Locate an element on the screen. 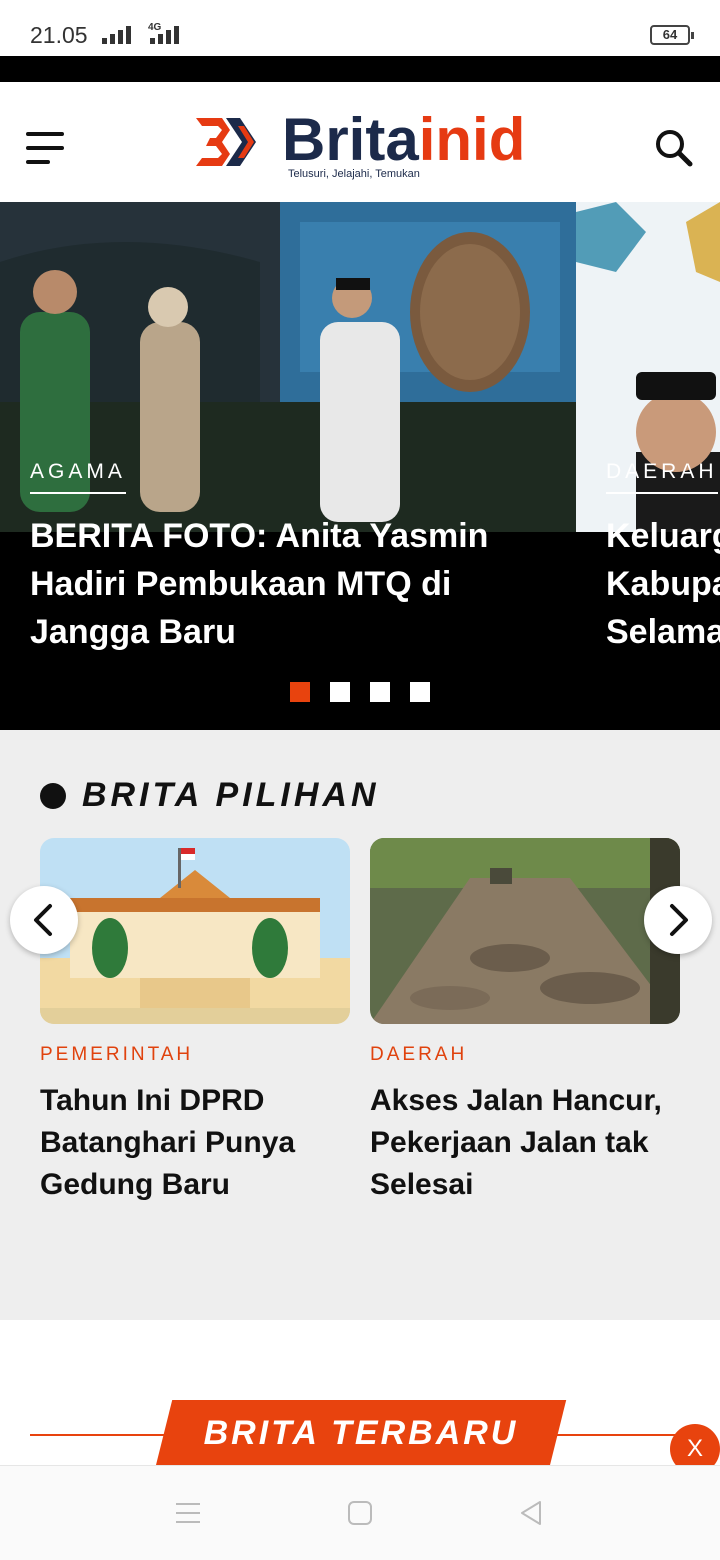 This screenshot has height=1560, width=720. carousel-next-button is located at coordinates (678, 920).